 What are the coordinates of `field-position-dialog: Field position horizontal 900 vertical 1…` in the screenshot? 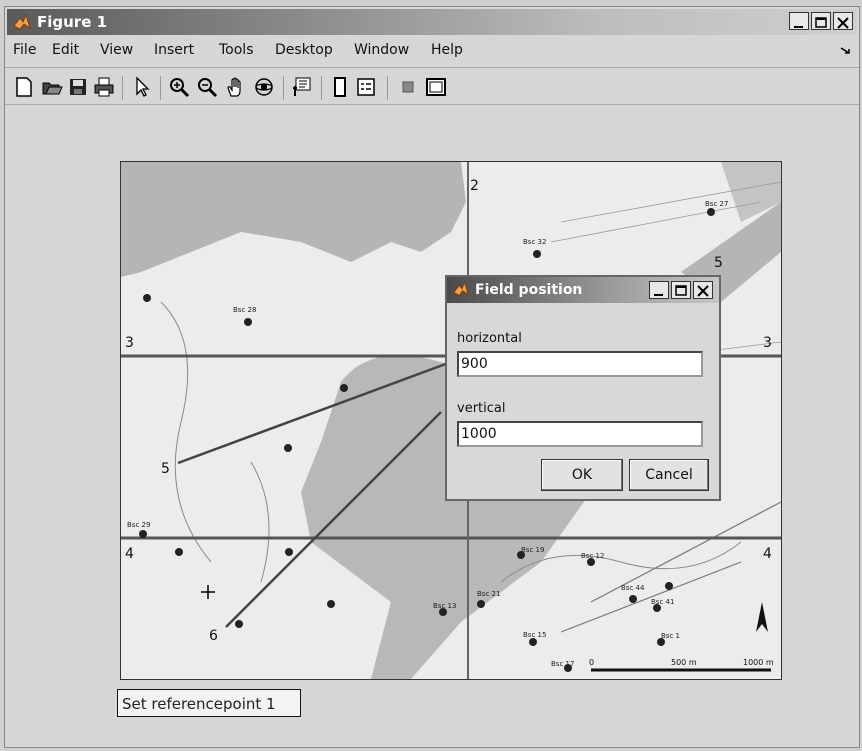 It's located at (583, 388).